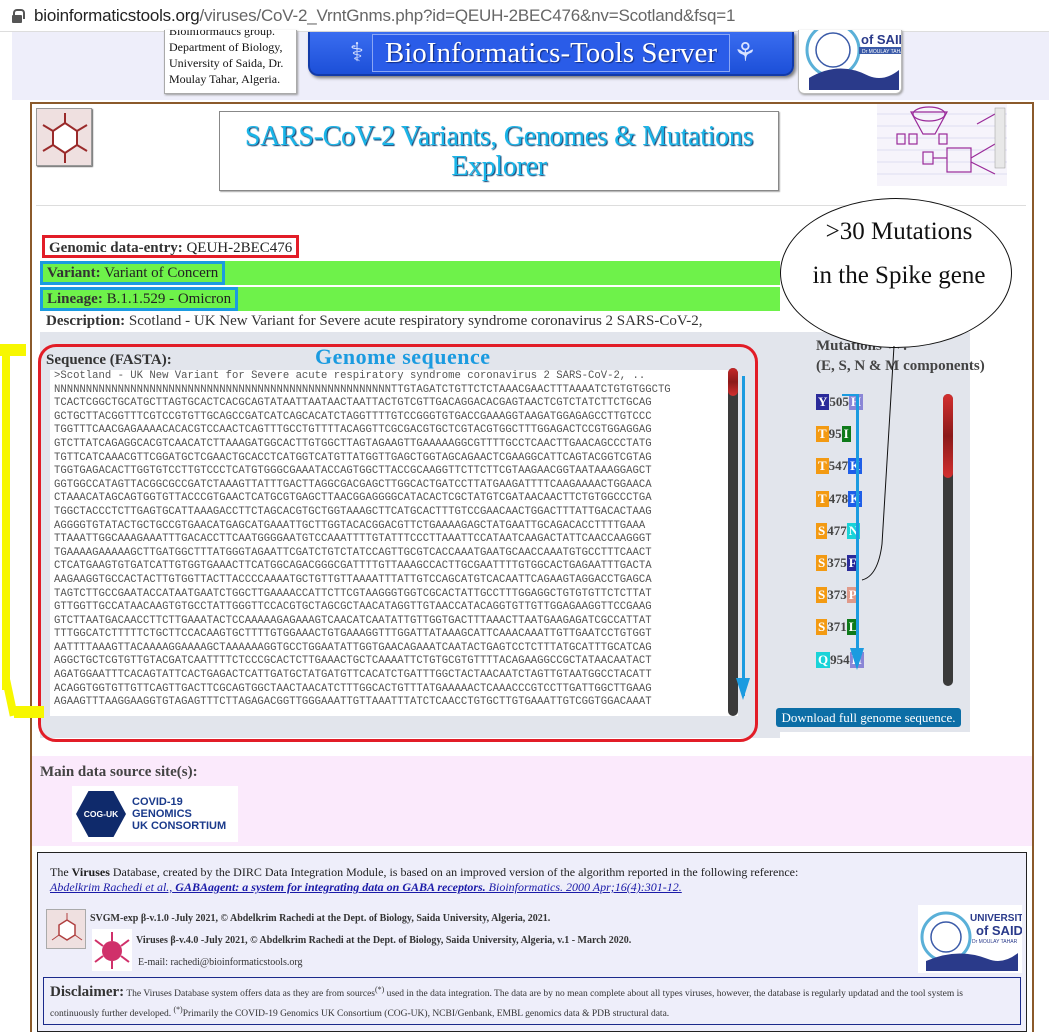  I want to click on coguk-hex-icon: COG-UK, so click(101, 814).